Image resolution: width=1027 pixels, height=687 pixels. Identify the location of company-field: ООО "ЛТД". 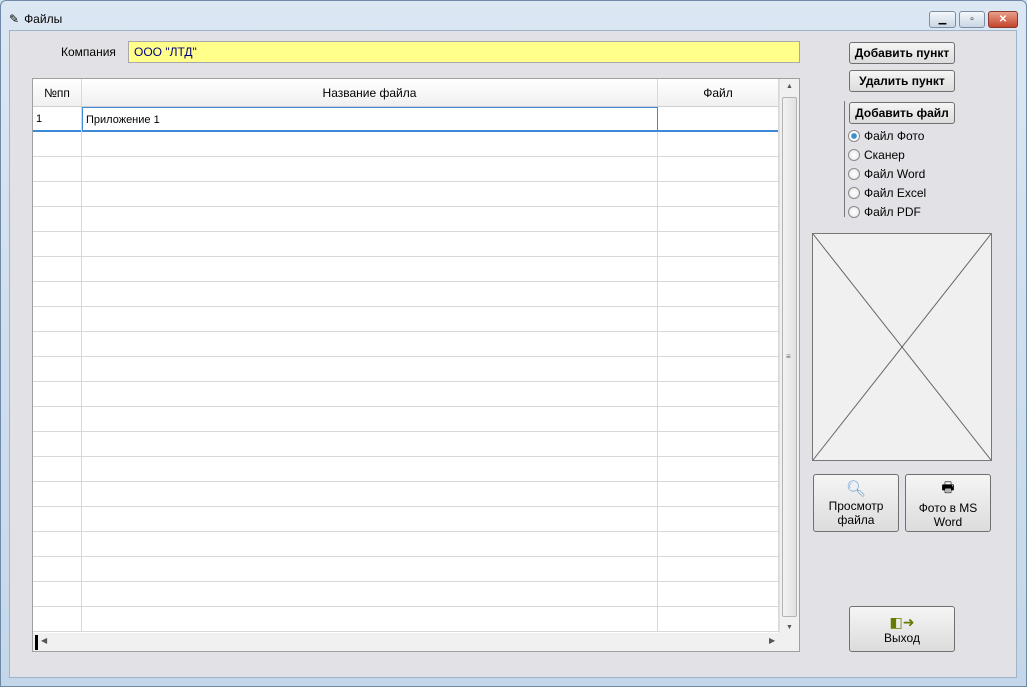
(464, 52).